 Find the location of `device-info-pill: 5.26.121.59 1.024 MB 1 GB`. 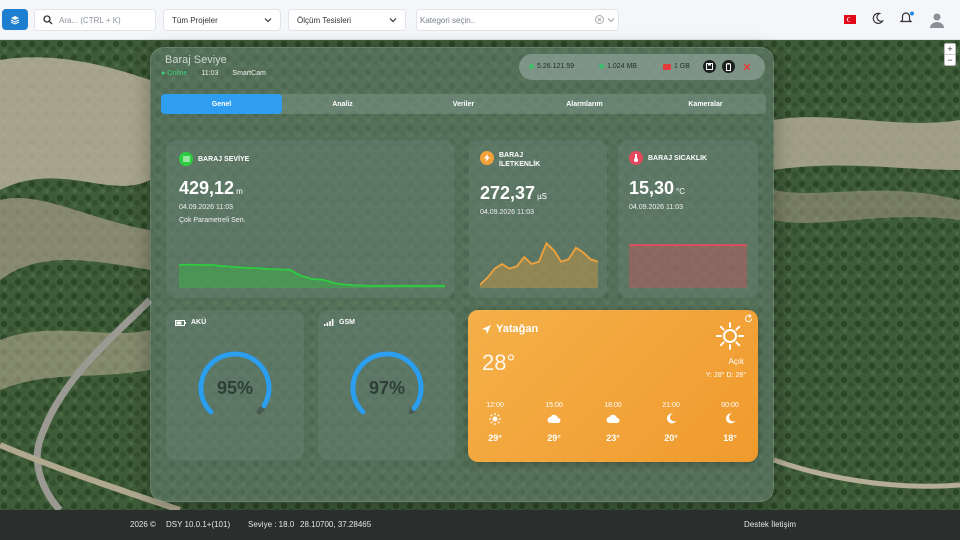

device-info-pill: 5.26.121.59 1.024 MB 1 GB is located at coordinates (642, 67).